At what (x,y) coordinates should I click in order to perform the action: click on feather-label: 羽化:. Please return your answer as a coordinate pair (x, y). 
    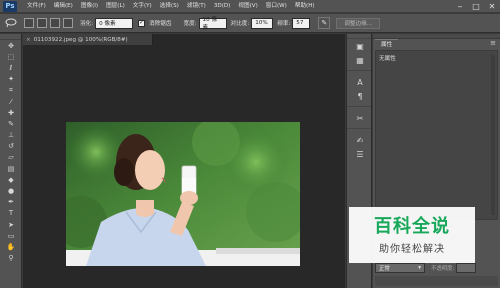
    Looking at the image, I should click on (87, 24).